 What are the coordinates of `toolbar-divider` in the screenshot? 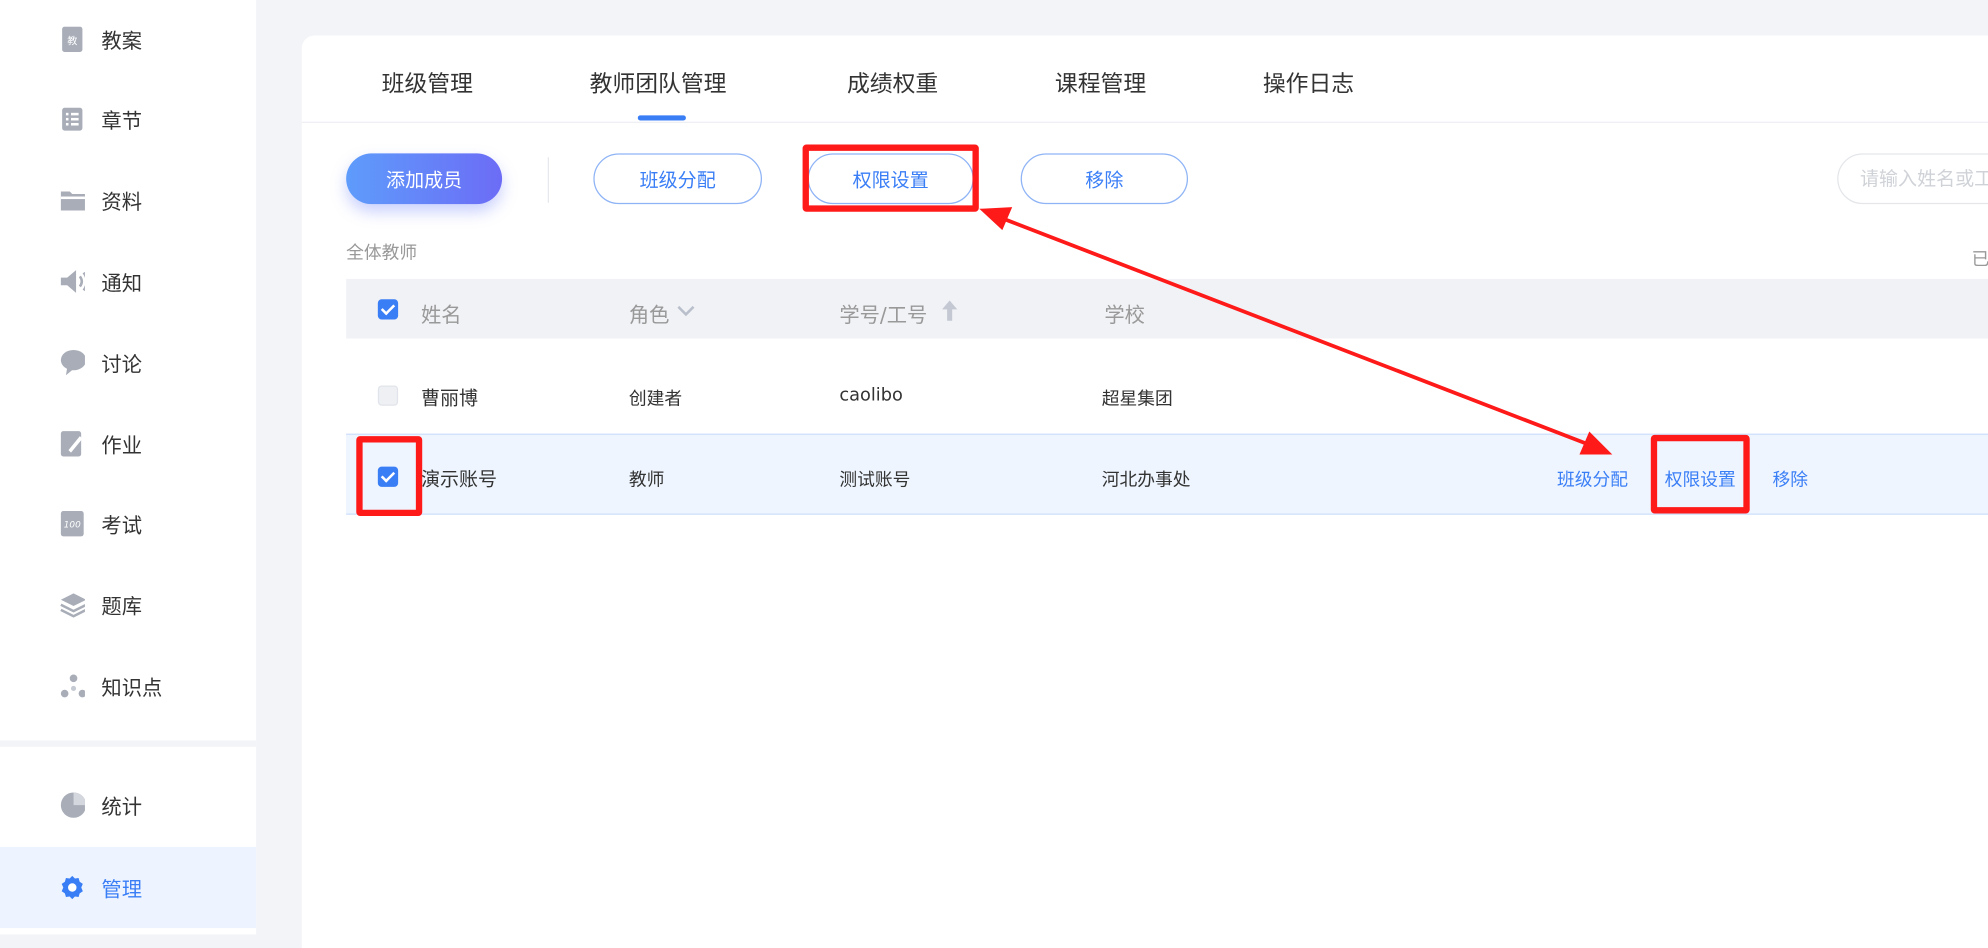 It's located at (548, 180).